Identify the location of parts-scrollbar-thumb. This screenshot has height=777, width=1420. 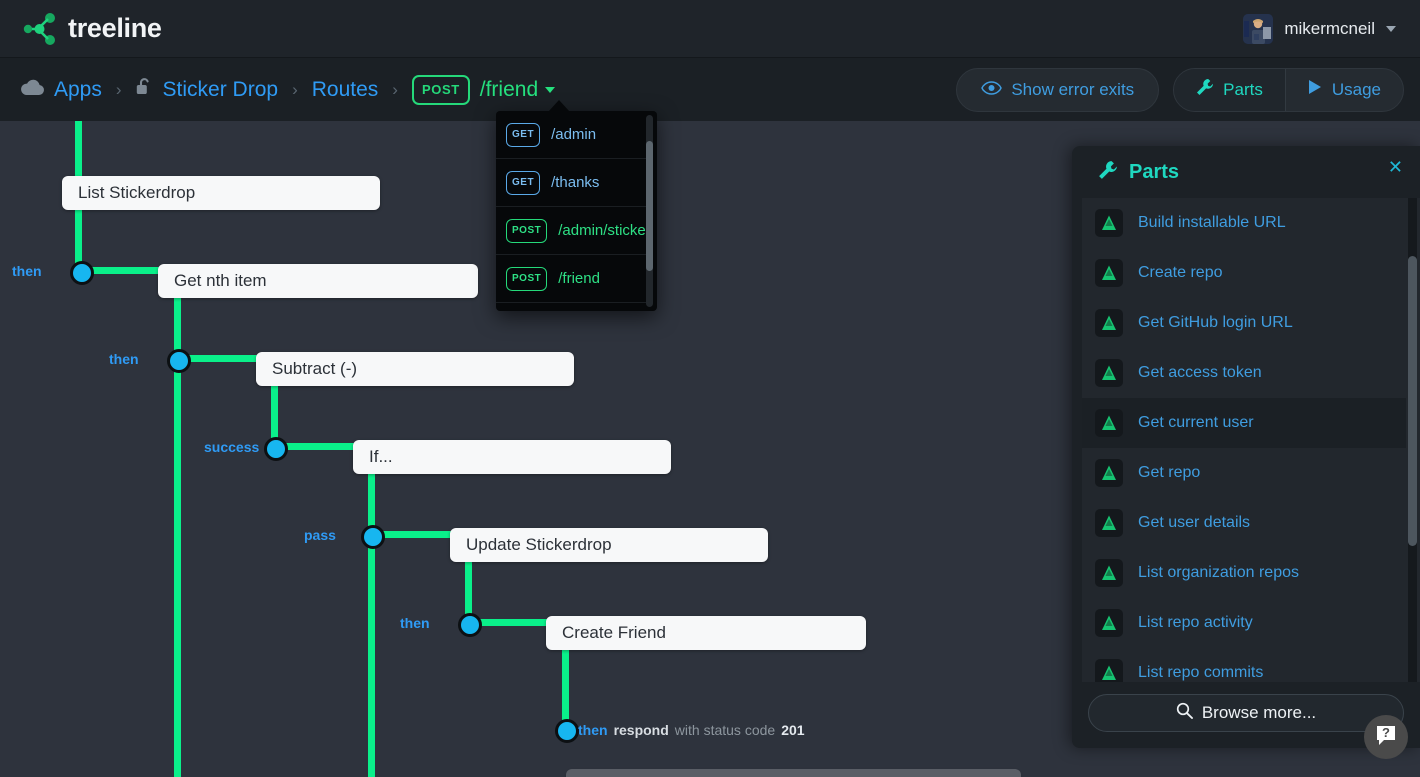
(1412, 401).